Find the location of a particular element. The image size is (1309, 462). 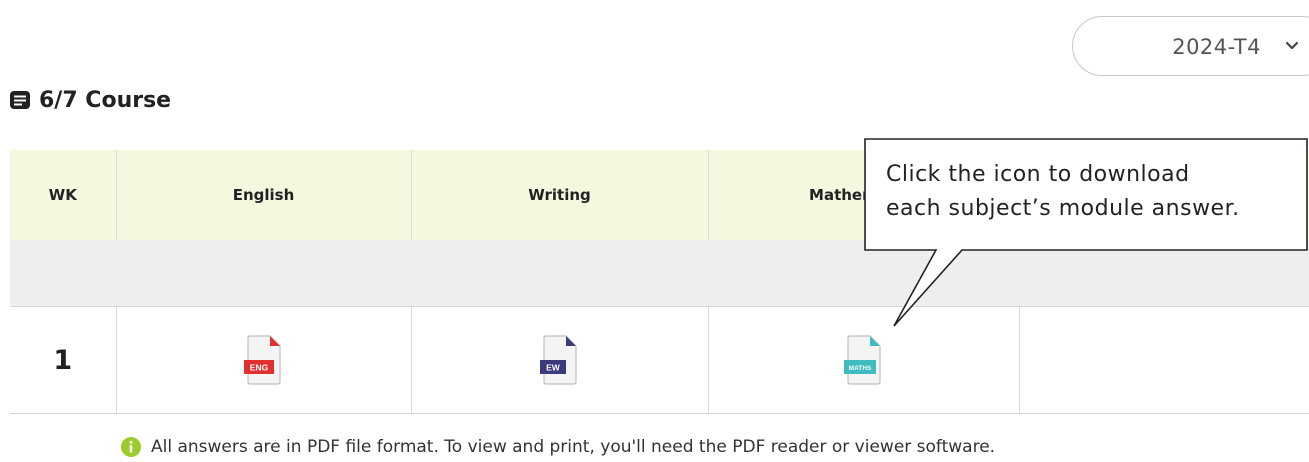

maths-pdf-icon: MATHS is located at coordinates (863, 360).